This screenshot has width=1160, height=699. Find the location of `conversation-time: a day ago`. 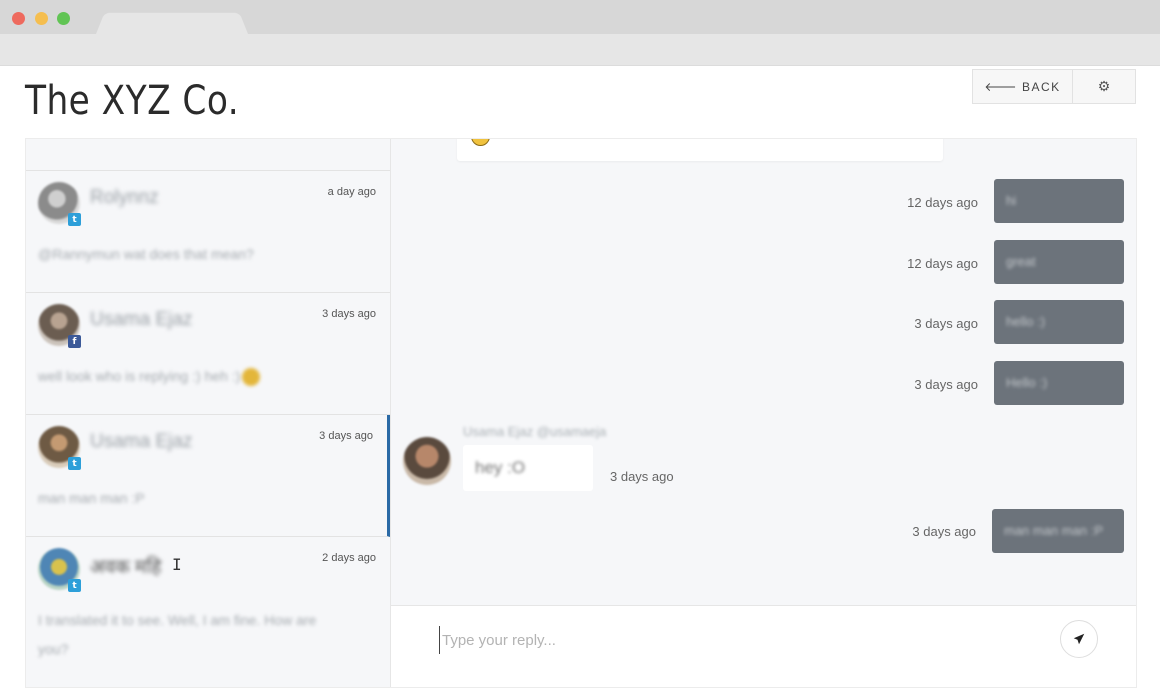

conversation-time: a day ago is located at coordinates (351, 192).